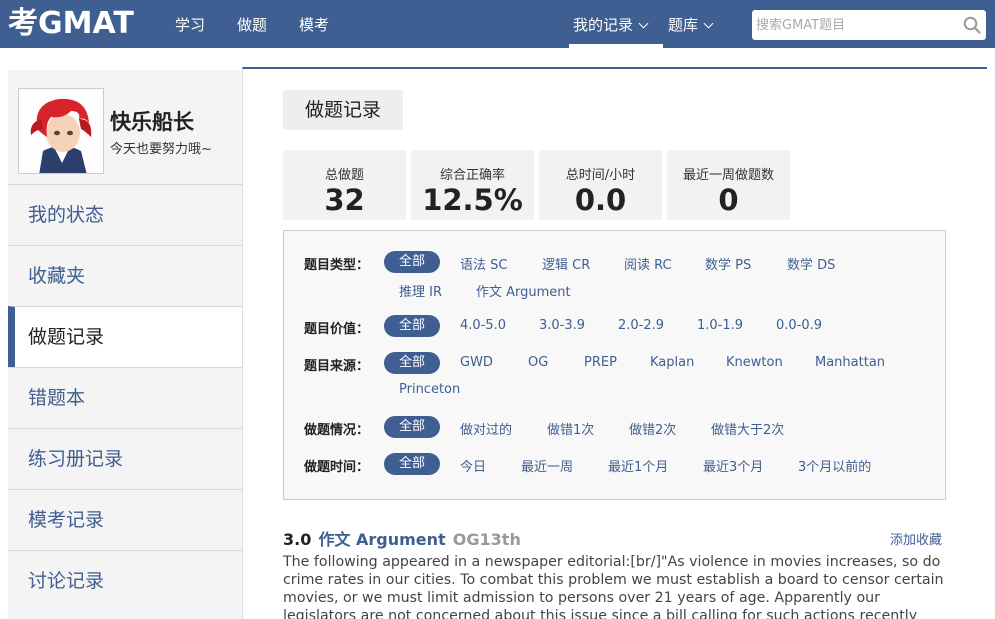 Image resolution: width=995 pixels, height=619 pixels. Describe the element at coordinates (834, 465) in the screenshot. I see `filter-time-option: 3个月以前的` at that location.